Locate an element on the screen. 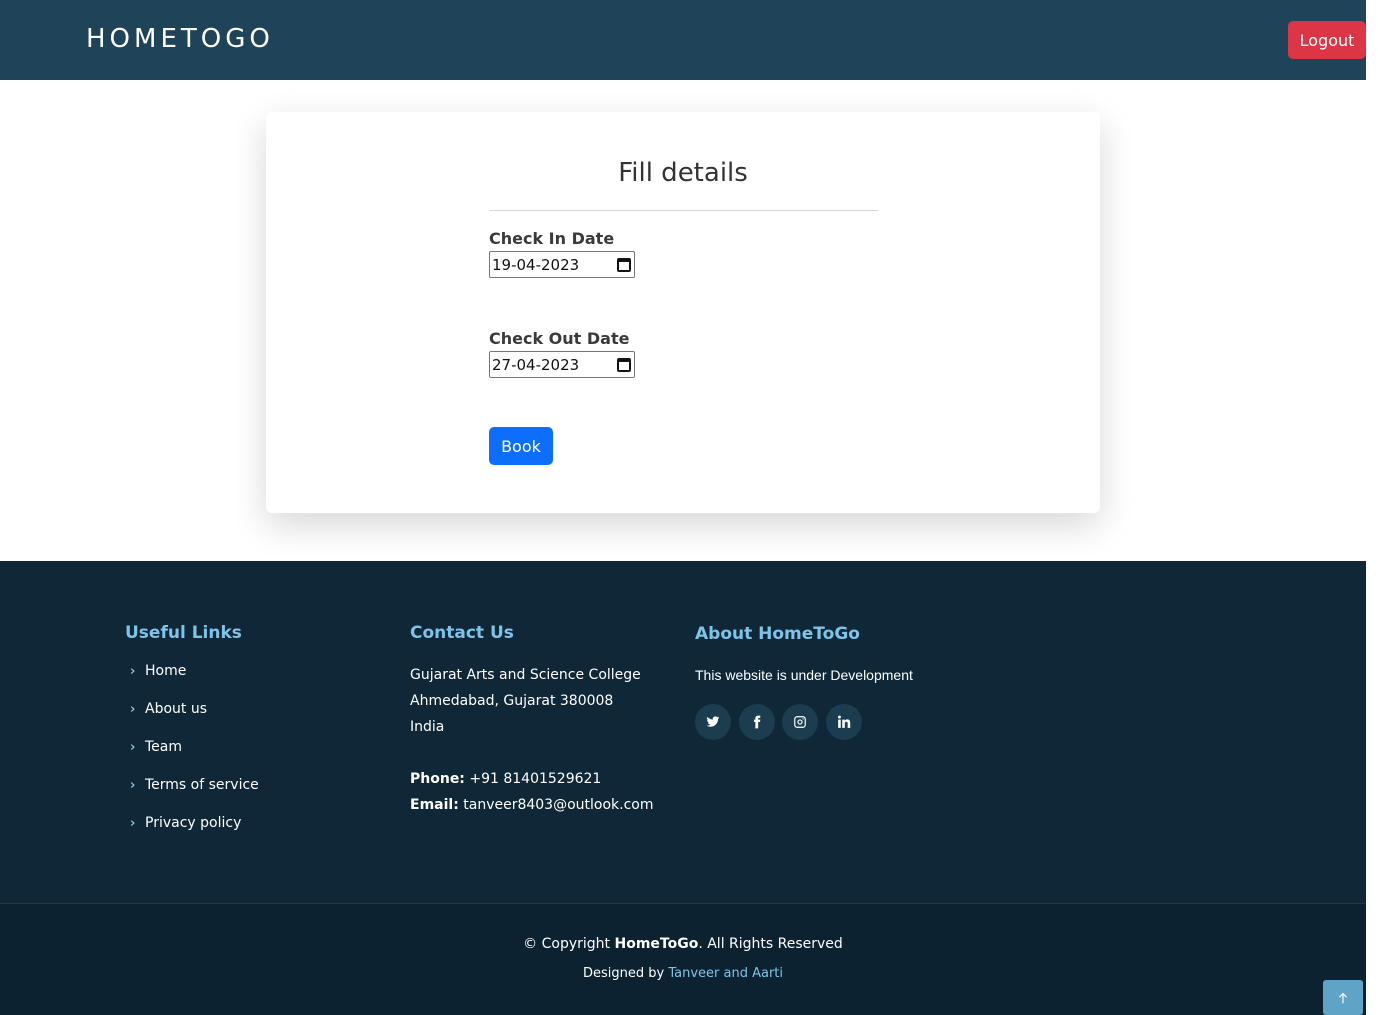  footer-link-label: Terms of service is located at coordinates (202, 785).